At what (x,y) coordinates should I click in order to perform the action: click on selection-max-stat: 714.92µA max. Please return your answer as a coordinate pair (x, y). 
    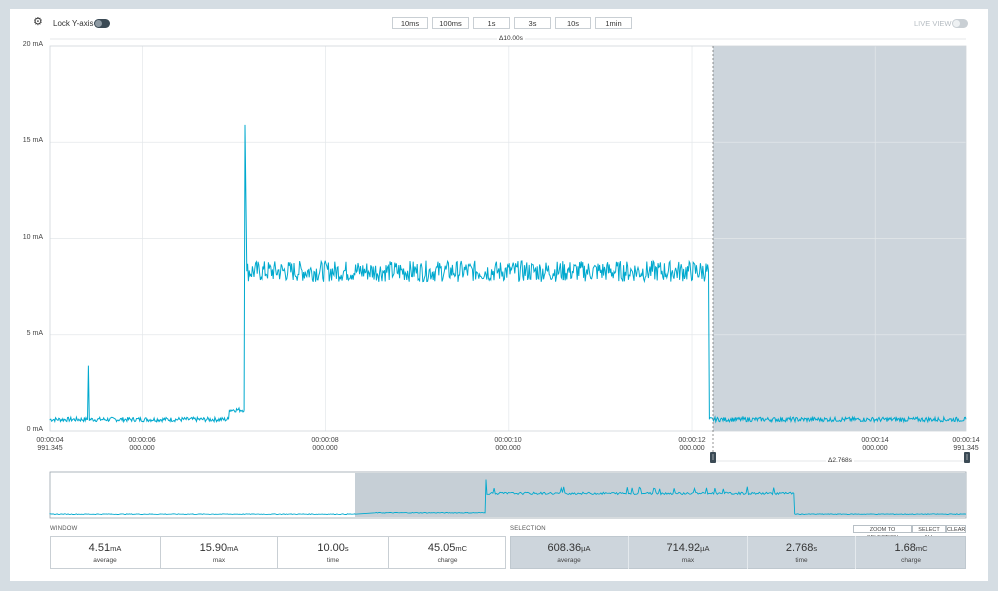
    Looking at the image, I should click on (688, 552).